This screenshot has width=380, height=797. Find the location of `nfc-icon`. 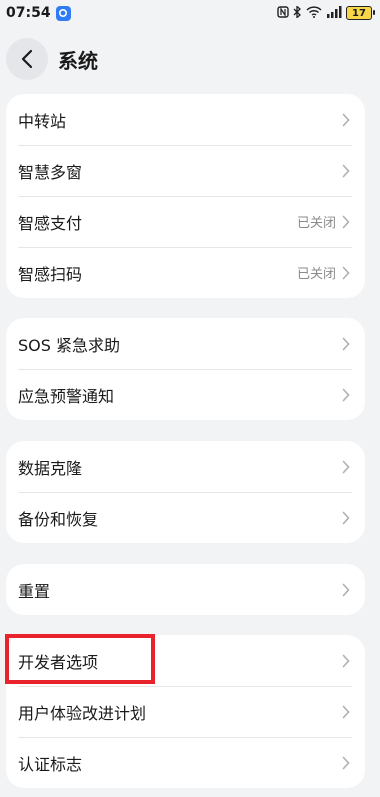

nfc-icon is located at coordinates (283, 13).